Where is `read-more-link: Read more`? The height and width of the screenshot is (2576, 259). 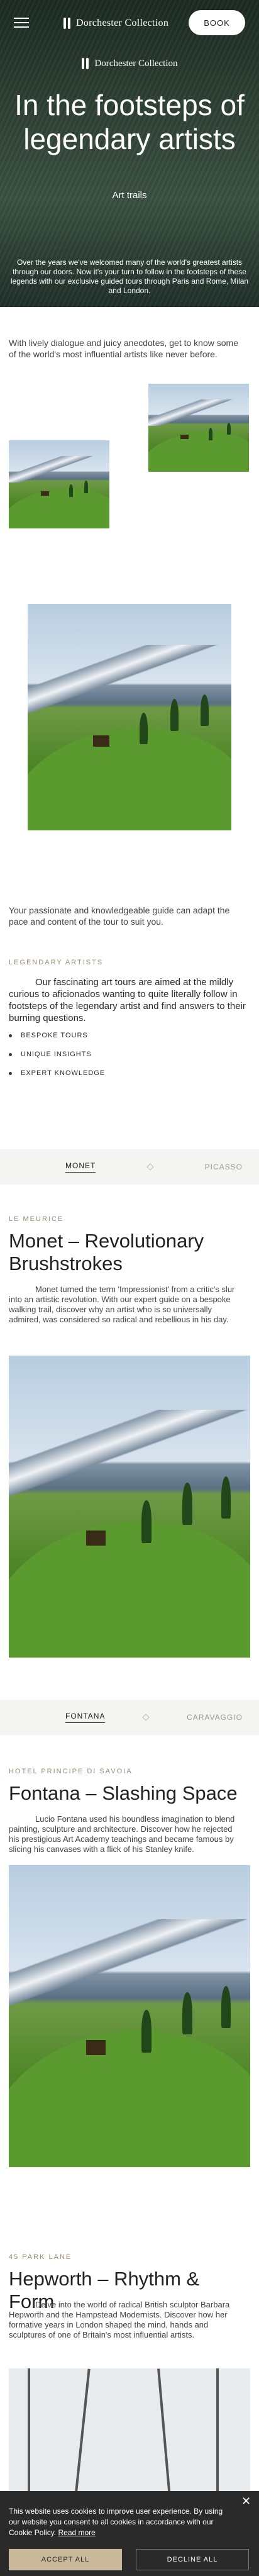 read-more-link: Read more is located at coordinates (76, 2532).